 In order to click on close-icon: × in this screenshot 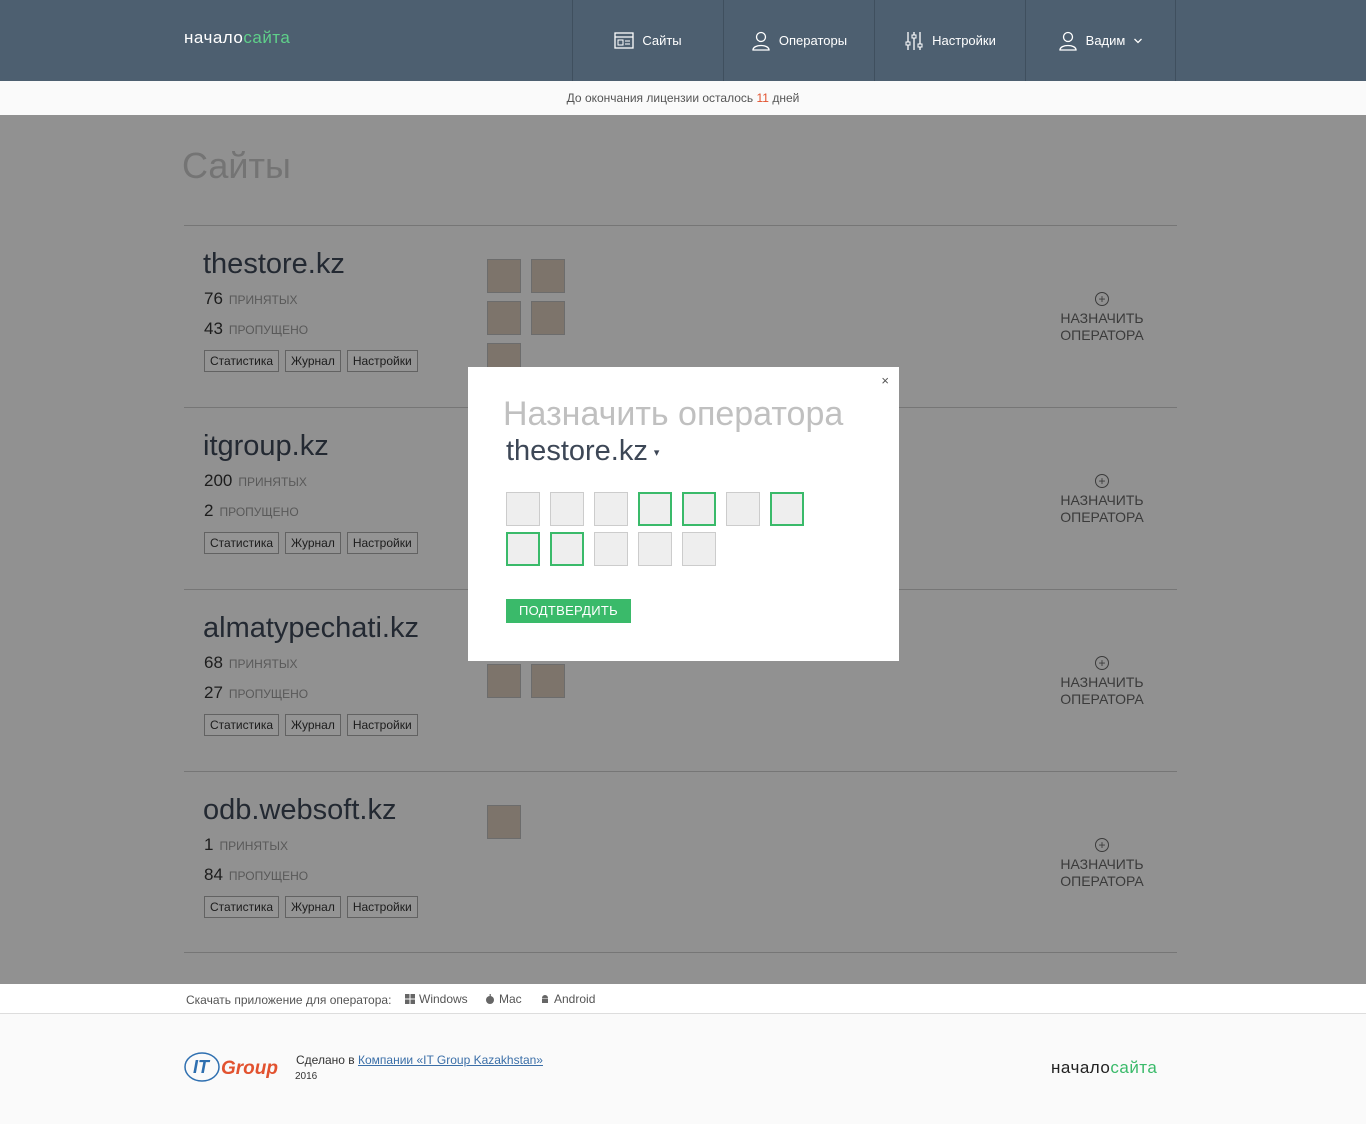, I will do `click(885, 380)`.